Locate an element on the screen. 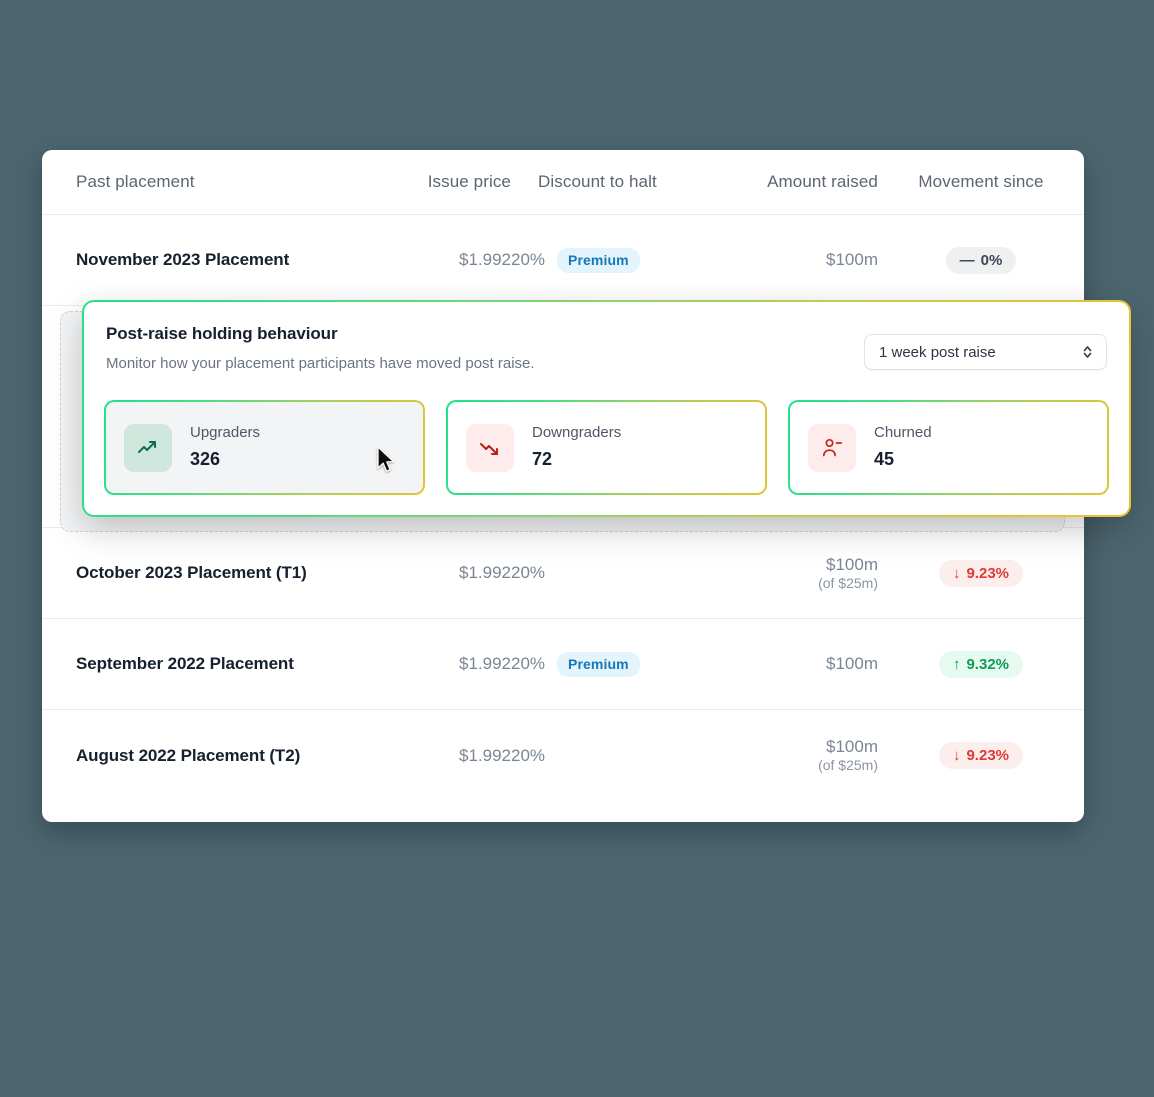 This screenshot has width=1154, height=1097. movement-badge: ↑ 9.32% is located at coordinates (981, 664).